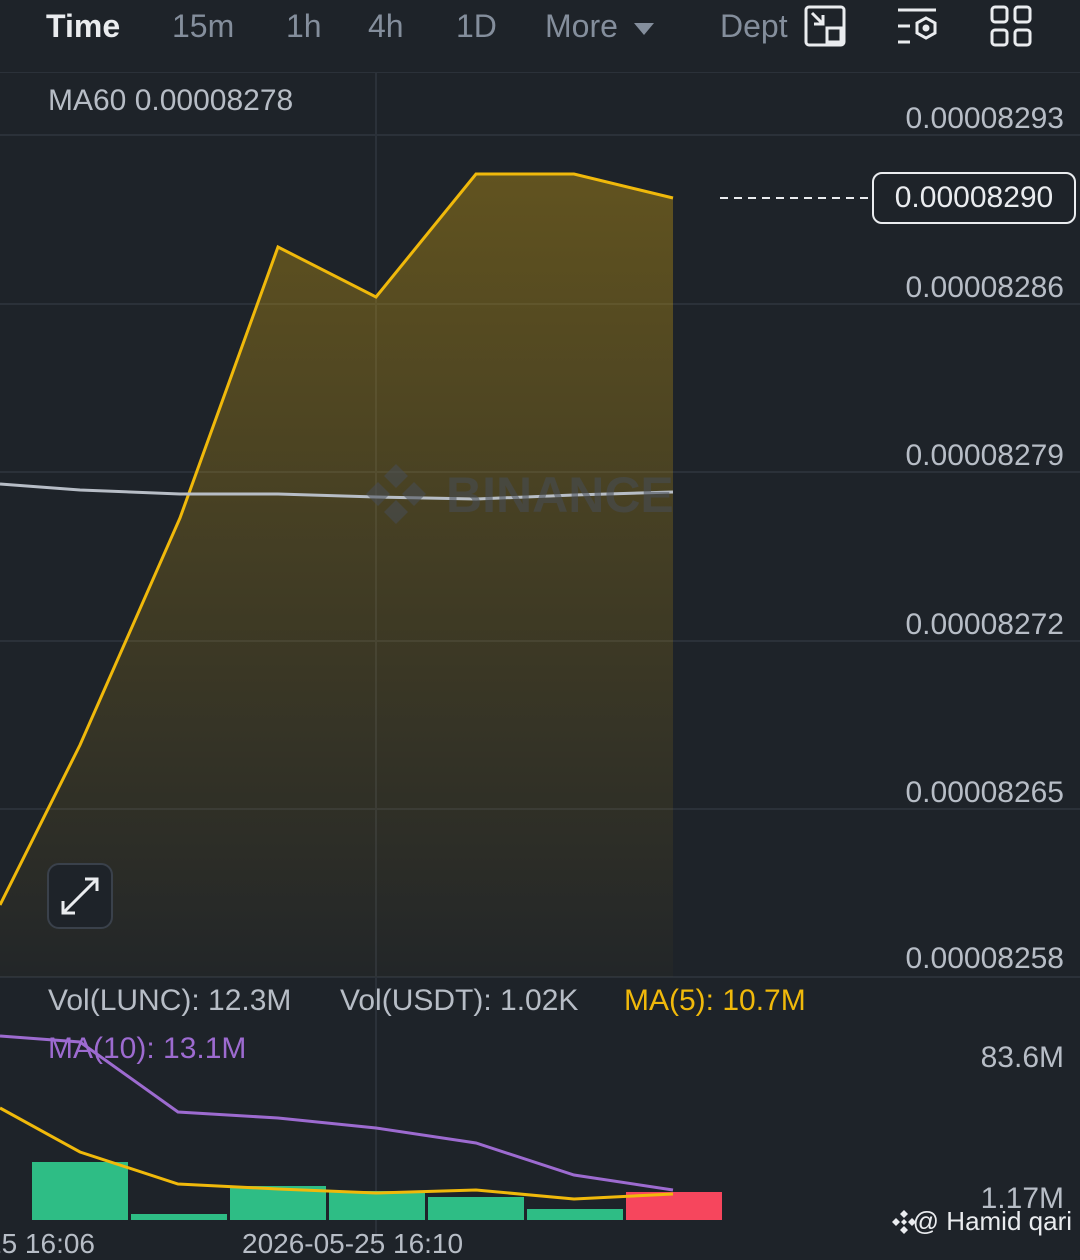 This screenshot has height=1260, width=1080. What do you see at coordinates (47, 1243) in the screenshot?
I see `time-axis-label: 25 16:06` at bounding box center [47, 1243].